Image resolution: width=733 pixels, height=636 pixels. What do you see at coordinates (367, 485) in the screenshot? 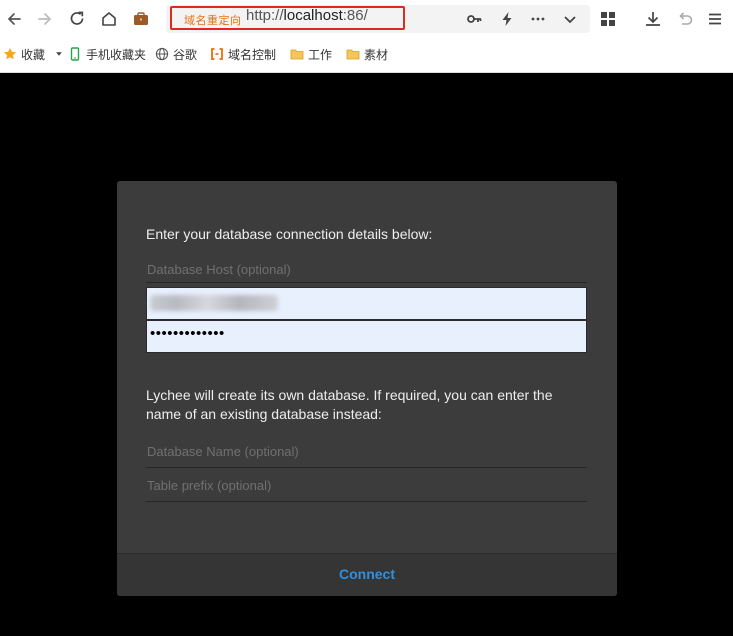
I see `table-prefix-input: Table prefix (optional)` at bounding box center [367, 485].